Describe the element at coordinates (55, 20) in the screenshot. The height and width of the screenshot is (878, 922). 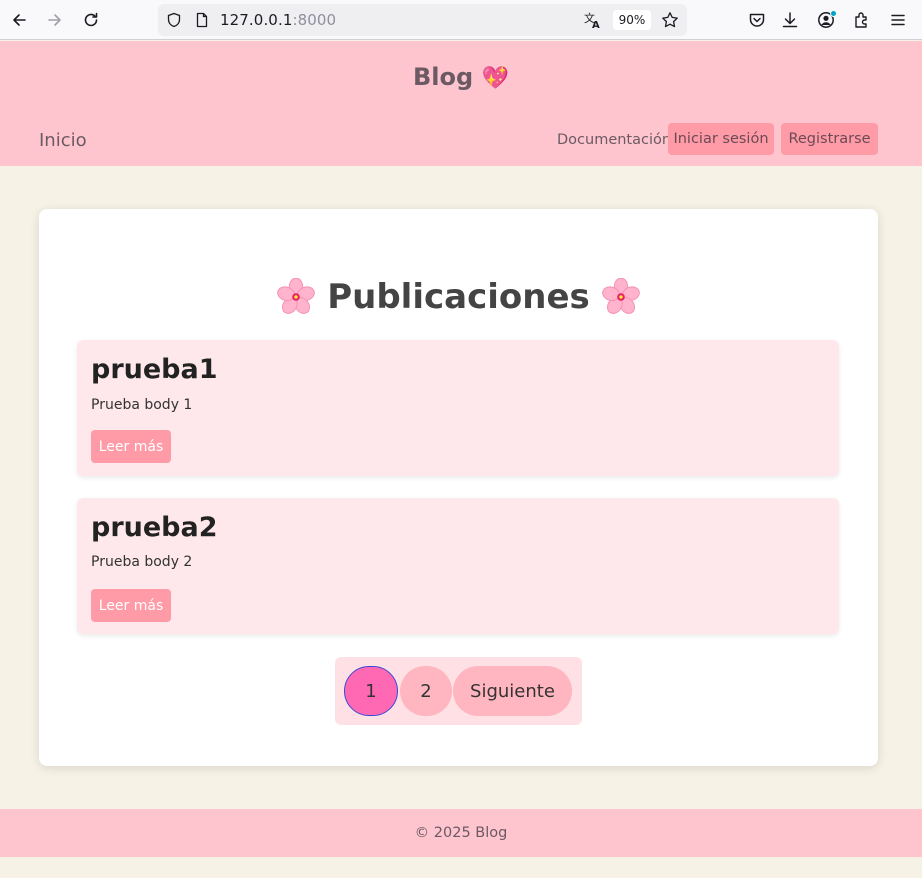
I see `forward-icon` at that location.